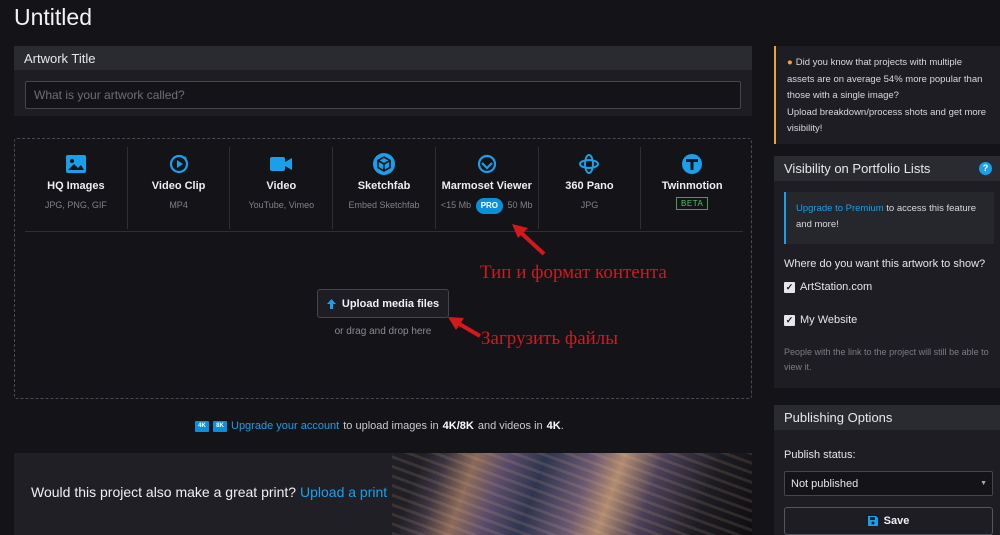  I want to click on twinmotion-icon, so click(692, 164).